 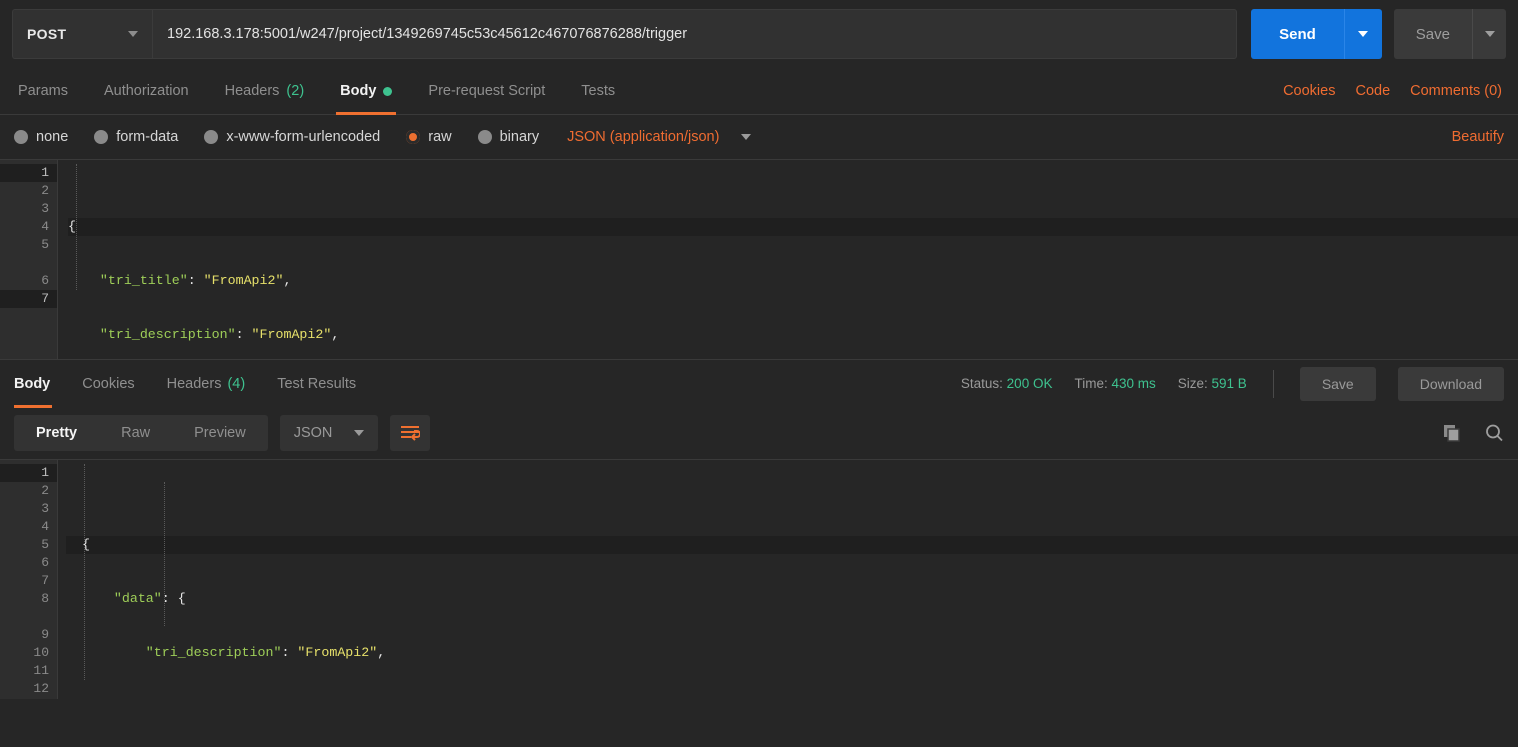 I want to click on beautify-button: Beautify, so click(x=1478, y=137).